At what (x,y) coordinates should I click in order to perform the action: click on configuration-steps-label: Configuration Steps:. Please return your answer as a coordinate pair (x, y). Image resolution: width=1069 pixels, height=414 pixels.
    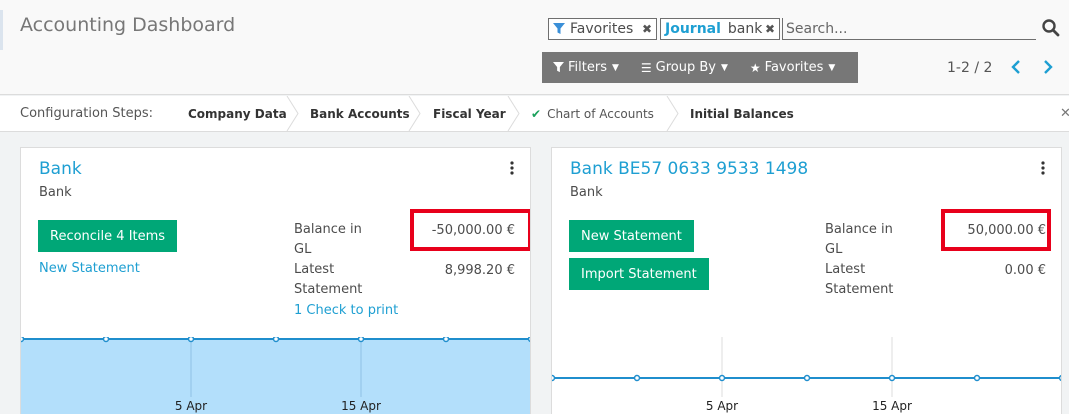
    Looking at the image, I should click on (87, 113).